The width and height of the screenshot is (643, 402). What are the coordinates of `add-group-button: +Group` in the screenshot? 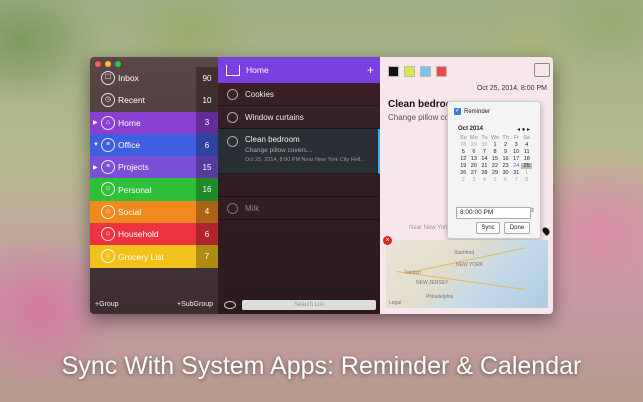 It's located at (107, 304).